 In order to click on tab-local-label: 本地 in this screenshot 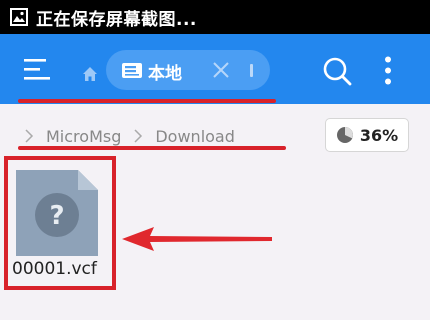, I will do `click(165, 74)`.